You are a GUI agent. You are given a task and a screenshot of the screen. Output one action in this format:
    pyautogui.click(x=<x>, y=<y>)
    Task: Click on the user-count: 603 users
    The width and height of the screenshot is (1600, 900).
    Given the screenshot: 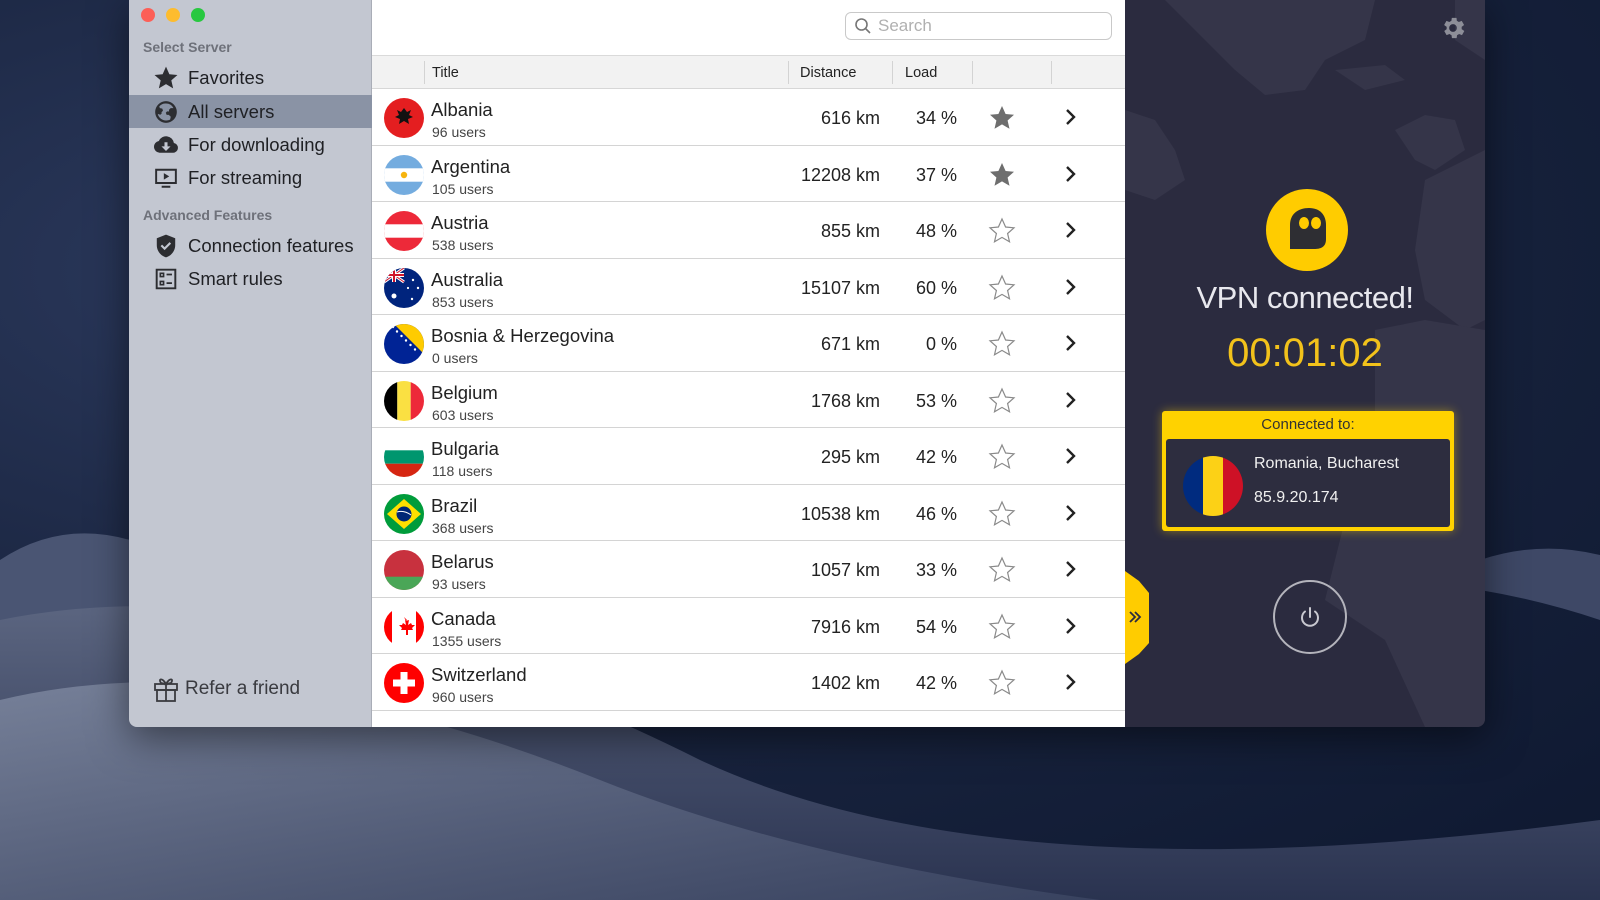 What is the action you would take?
    pyautogui.click(x=463, y=414)
    